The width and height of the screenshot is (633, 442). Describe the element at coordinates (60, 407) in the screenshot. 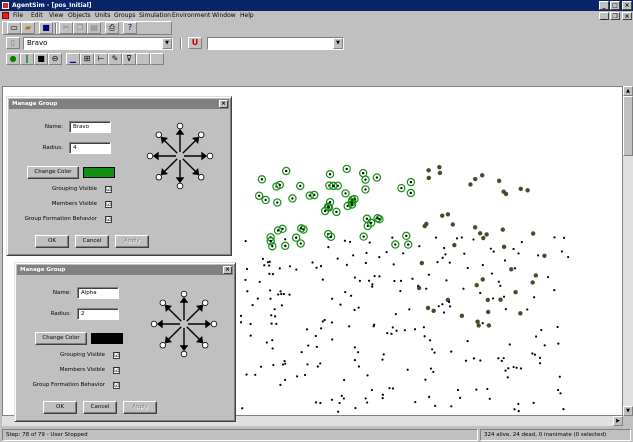

I see `ok-button: OK` at that location.